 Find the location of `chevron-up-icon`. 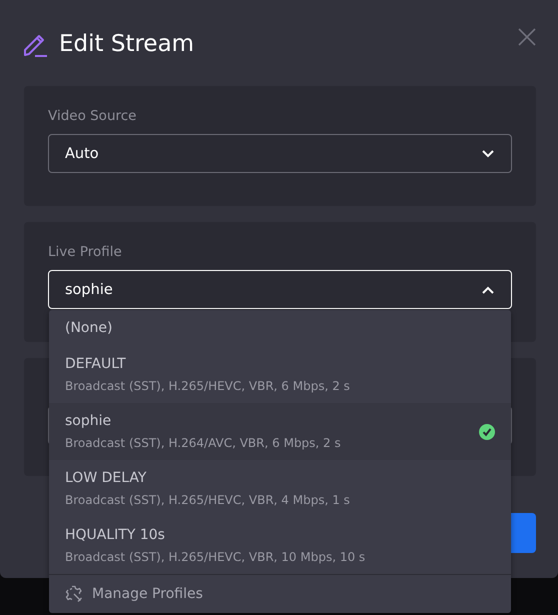

chevron-up-icon is located at coordinates (488, 290).